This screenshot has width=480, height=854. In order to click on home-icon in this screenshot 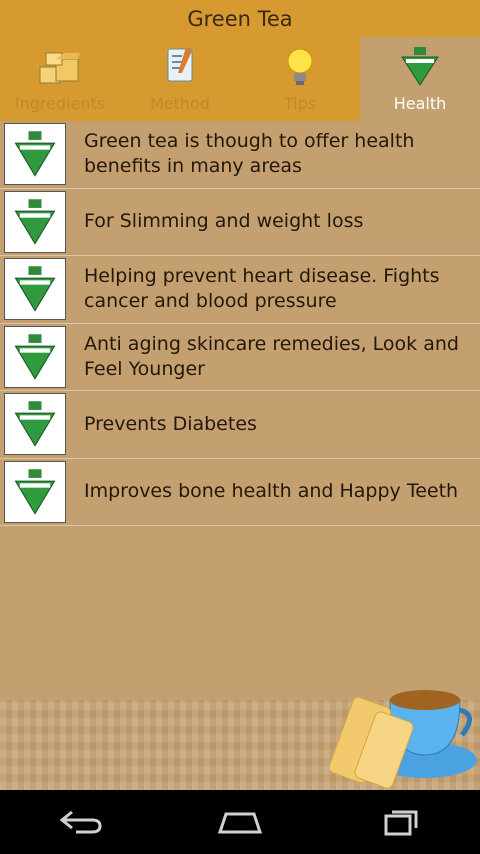, I will do `click(240, 823)`.